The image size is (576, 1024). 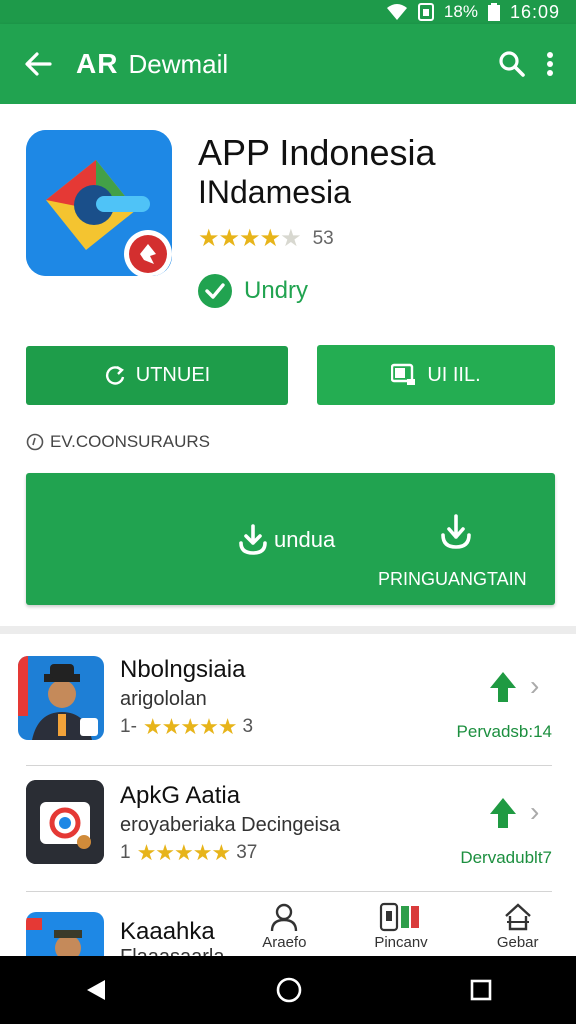 I want to click on tab-label: Pincanv, so click(x=401, y=942).